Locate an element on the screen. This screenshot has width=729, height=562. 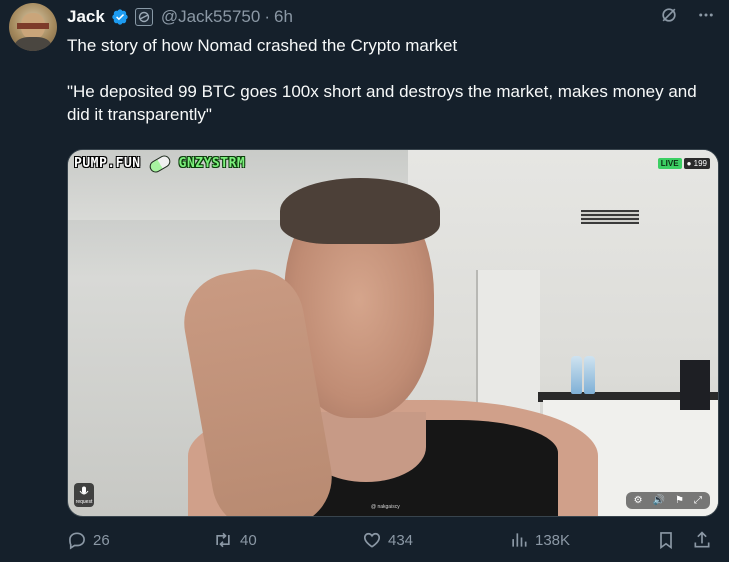
avatar-band is located at coordinates (33, 26).